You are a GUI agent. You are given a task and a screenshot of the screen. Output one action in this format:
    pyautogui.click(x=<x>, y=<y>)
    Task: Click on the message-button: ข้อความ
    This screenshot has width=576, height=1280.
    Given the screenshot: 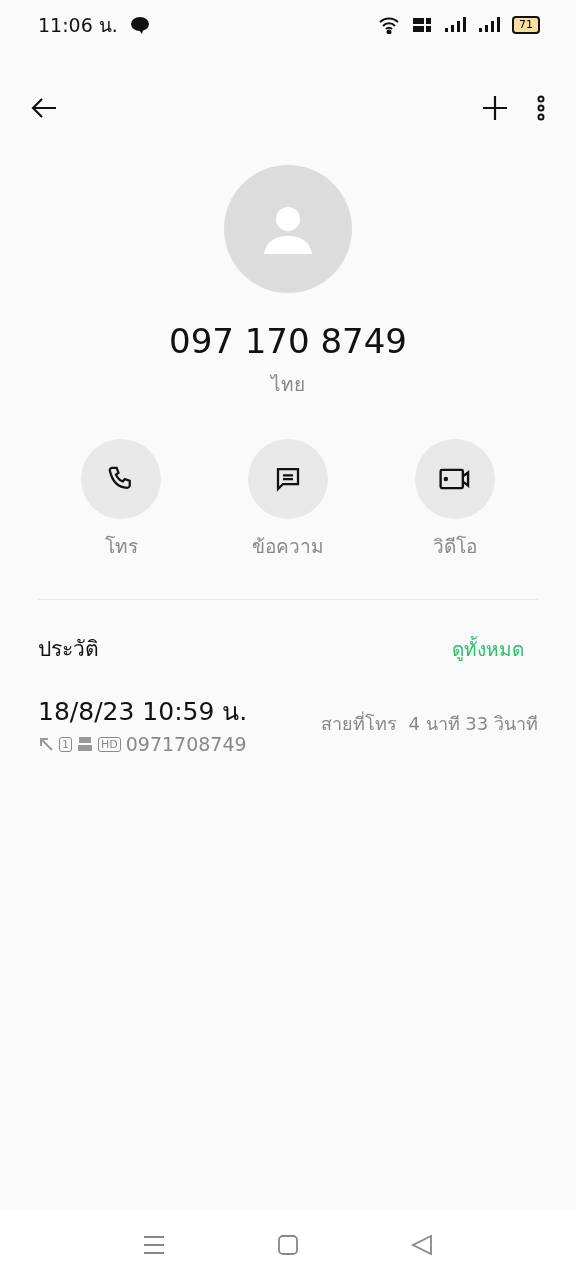 What is the action you would take?
    pyautogui.click(x=288, y=500)
    